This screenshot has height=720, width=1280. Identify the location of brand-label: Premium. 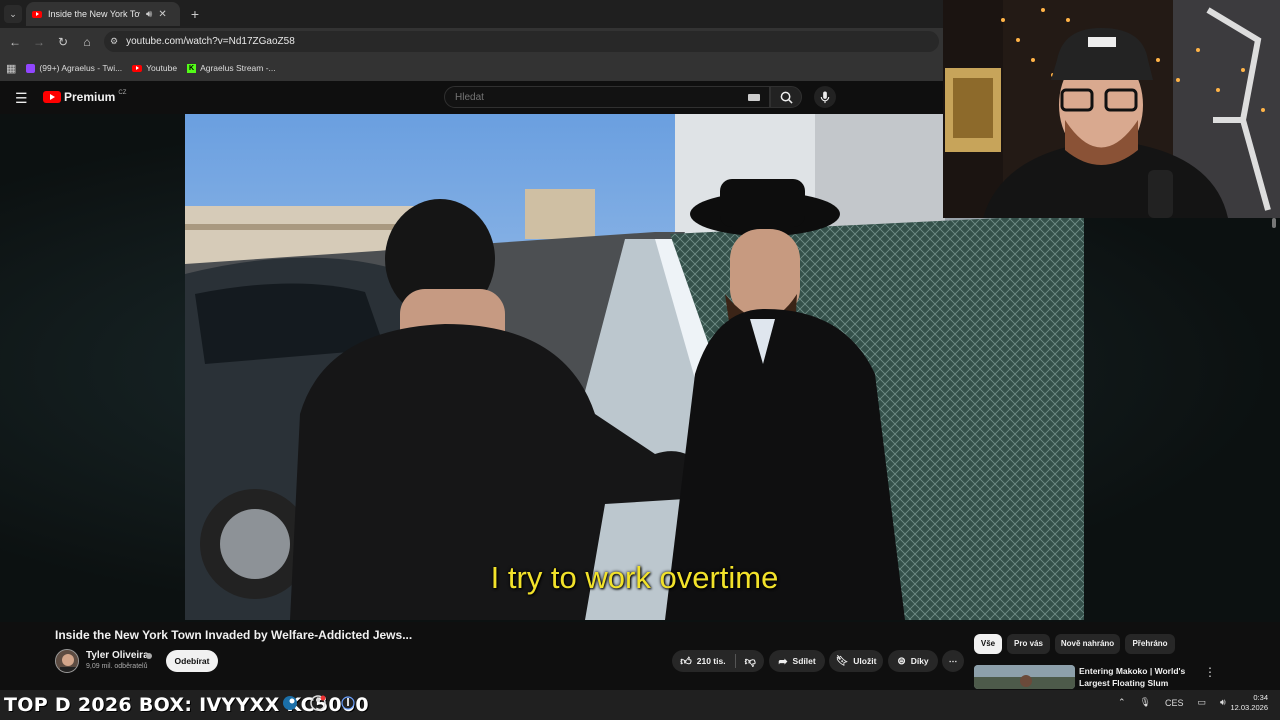
(90, 97).